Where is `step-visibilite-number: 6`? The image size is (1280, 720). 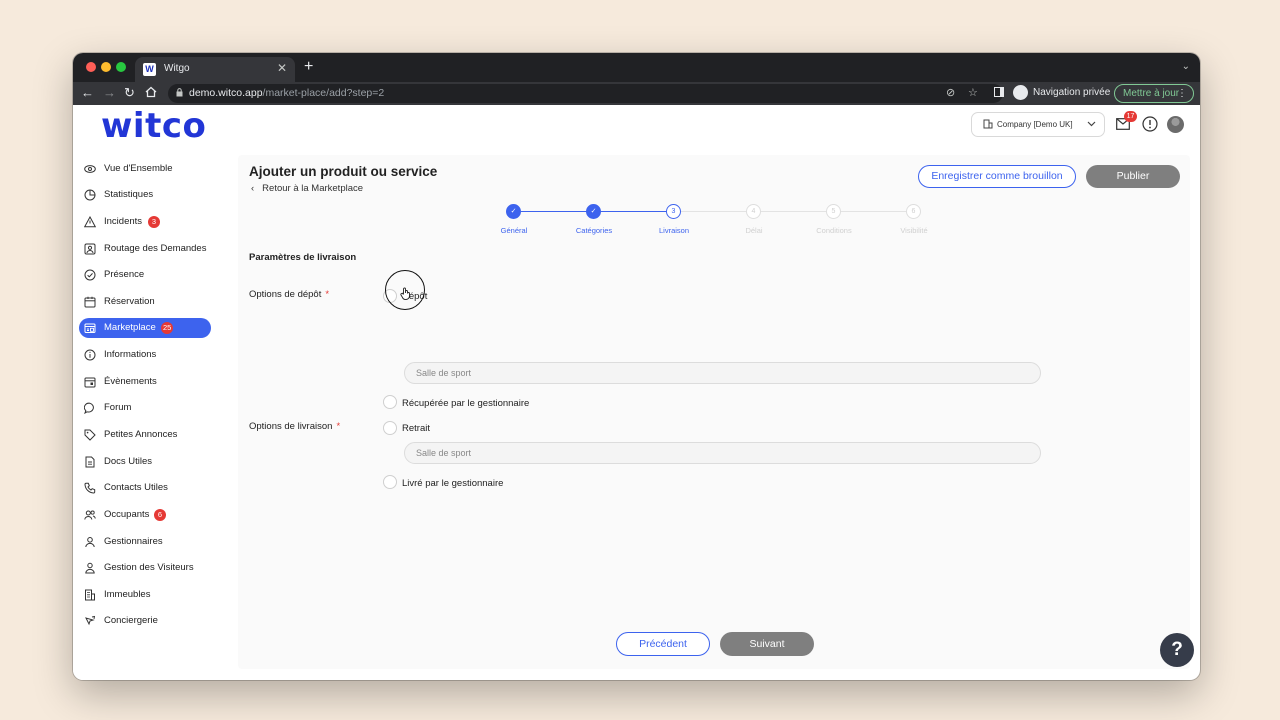
step-visibilite-number: 6 is located at coordinates (913, 211).